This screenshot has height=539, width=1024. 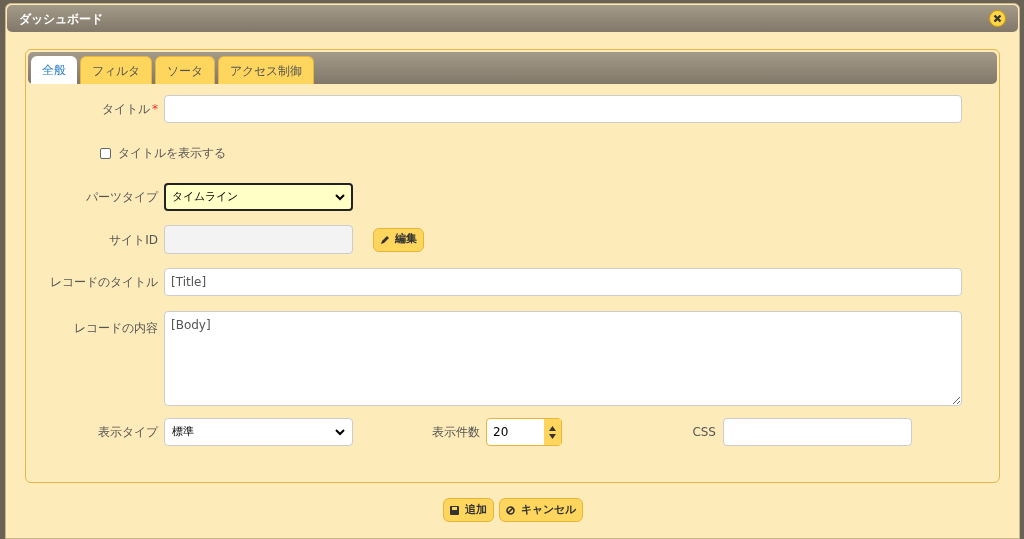 What do you see at coordinates (258, 432) in the screenshot?
I see `dropdown: 標準` at bounding box center [258, 432].